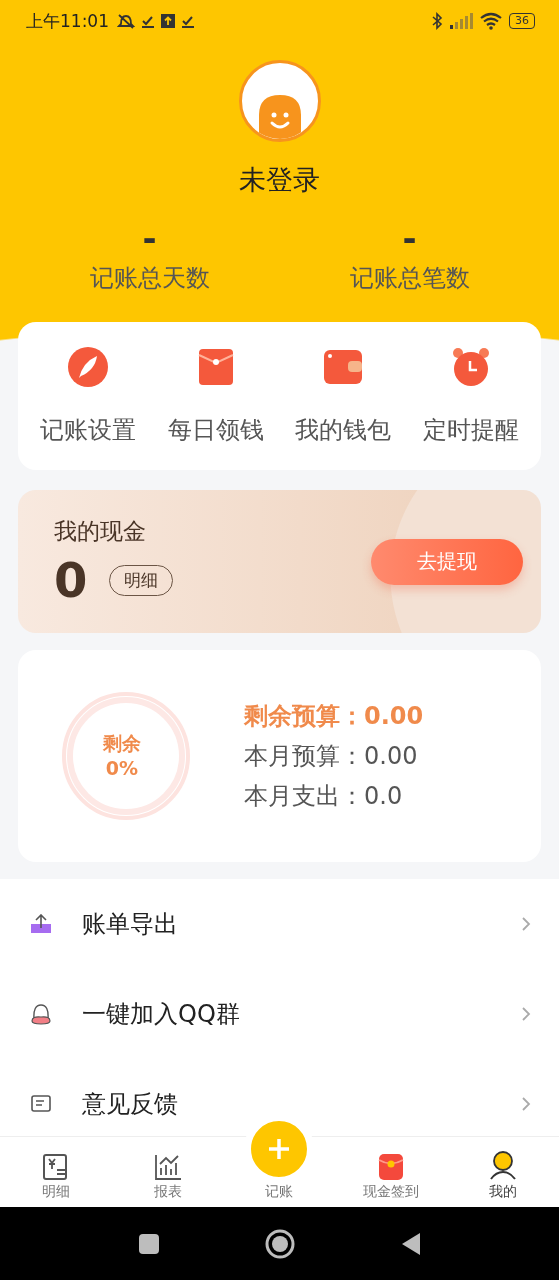  I want to click on budget-label: 剩余预算：, so click(304, 716).